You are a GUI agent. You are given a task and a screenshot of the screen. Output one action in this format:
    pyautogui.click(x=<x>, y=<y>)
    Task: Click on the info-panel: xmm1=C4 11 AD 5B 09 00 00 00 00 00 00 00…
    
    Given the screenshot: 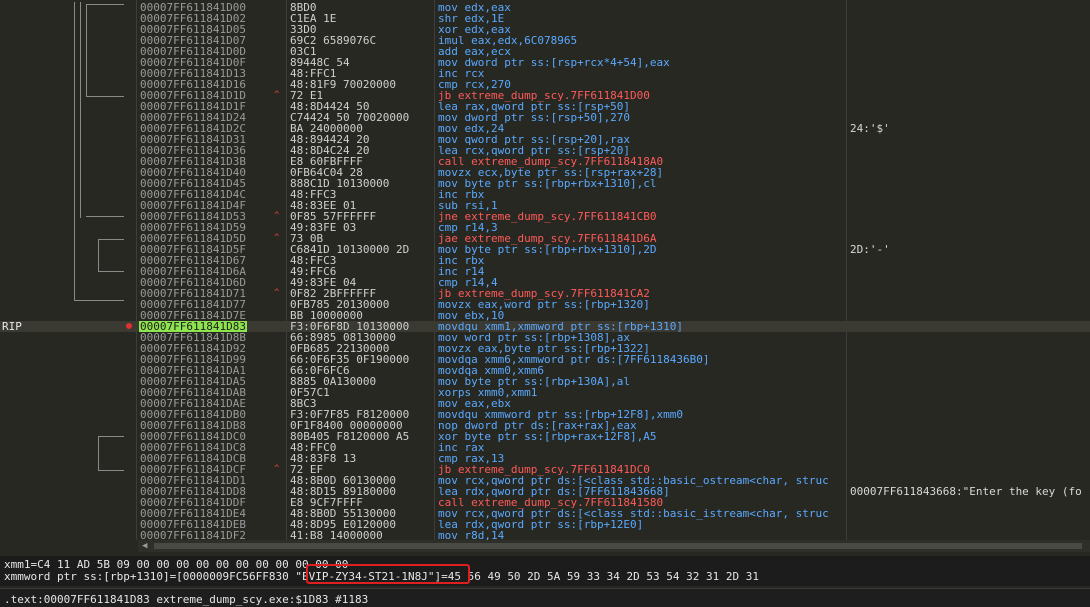 What is the action you would take?
    pyautogui.click(x=545, y=571)
    